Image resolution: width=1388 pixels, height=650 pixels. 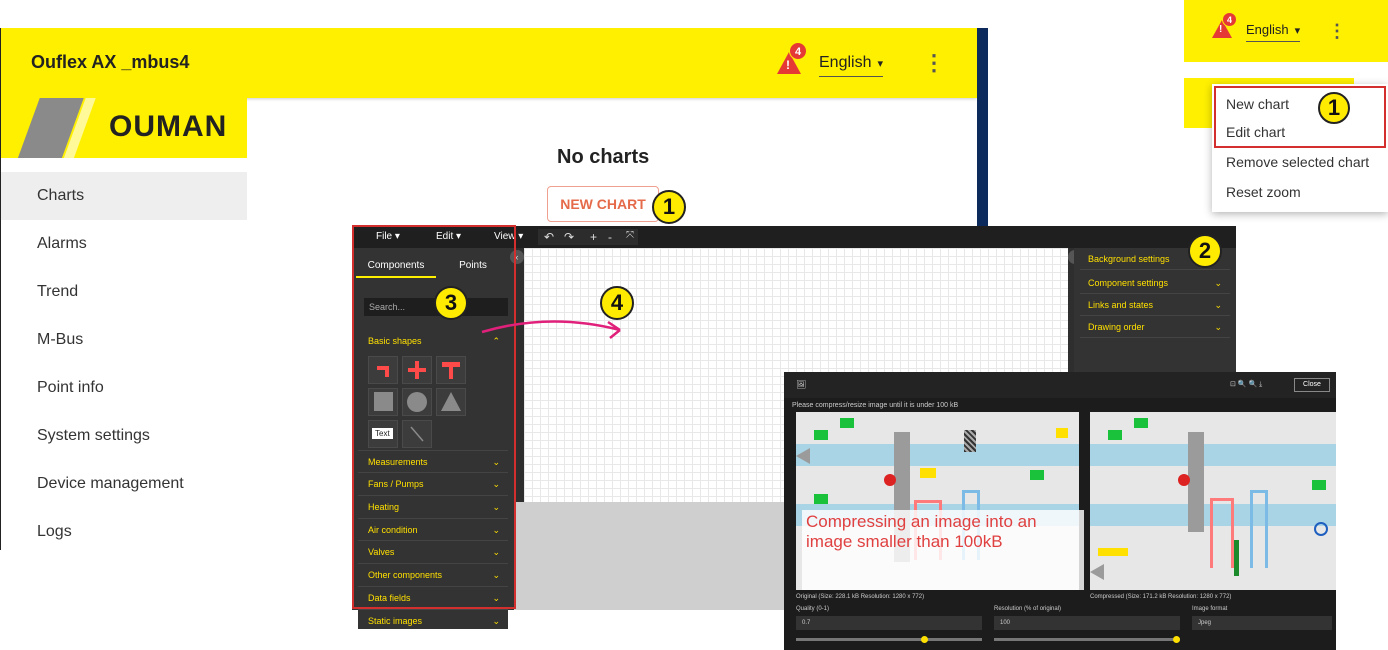 What do you see at coordinates (124, 529) in the screenshot?
I see `nav-item-logs: Logs` at bounding box center [124, 529].